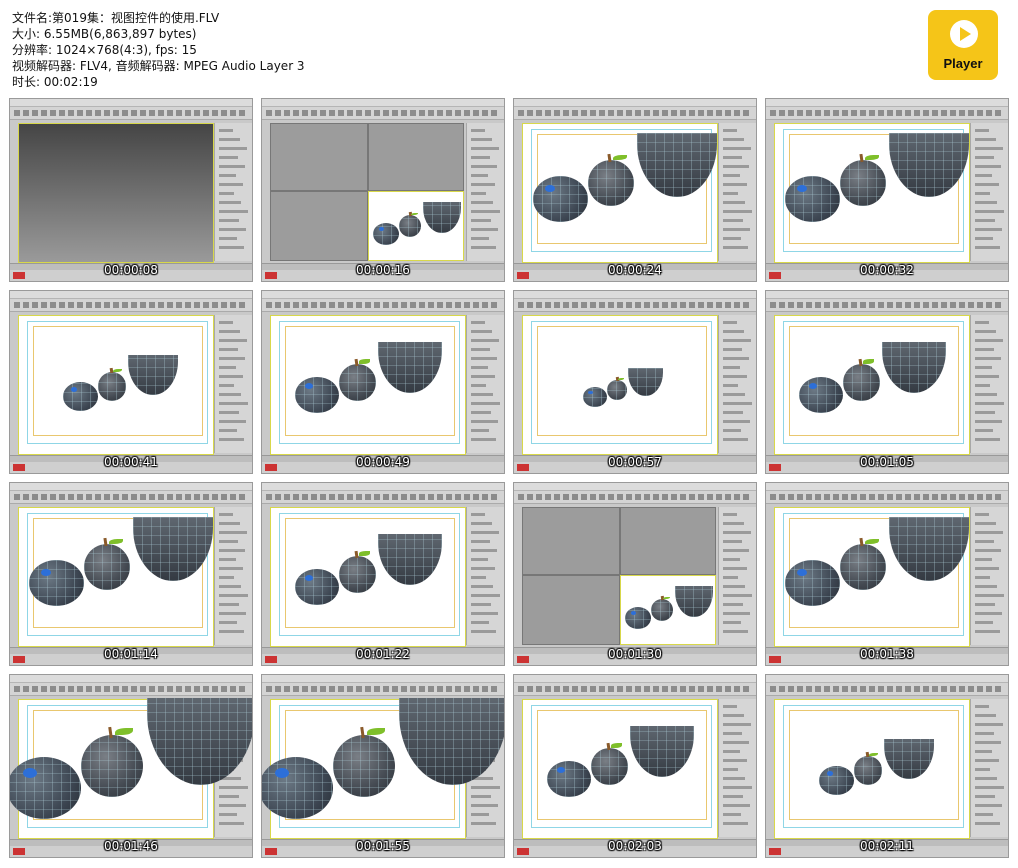 Image resolution: width=1018 pixels, height=868 pixels. I want to click on video-thumbnail: 00:01:55, so click(383, 766).